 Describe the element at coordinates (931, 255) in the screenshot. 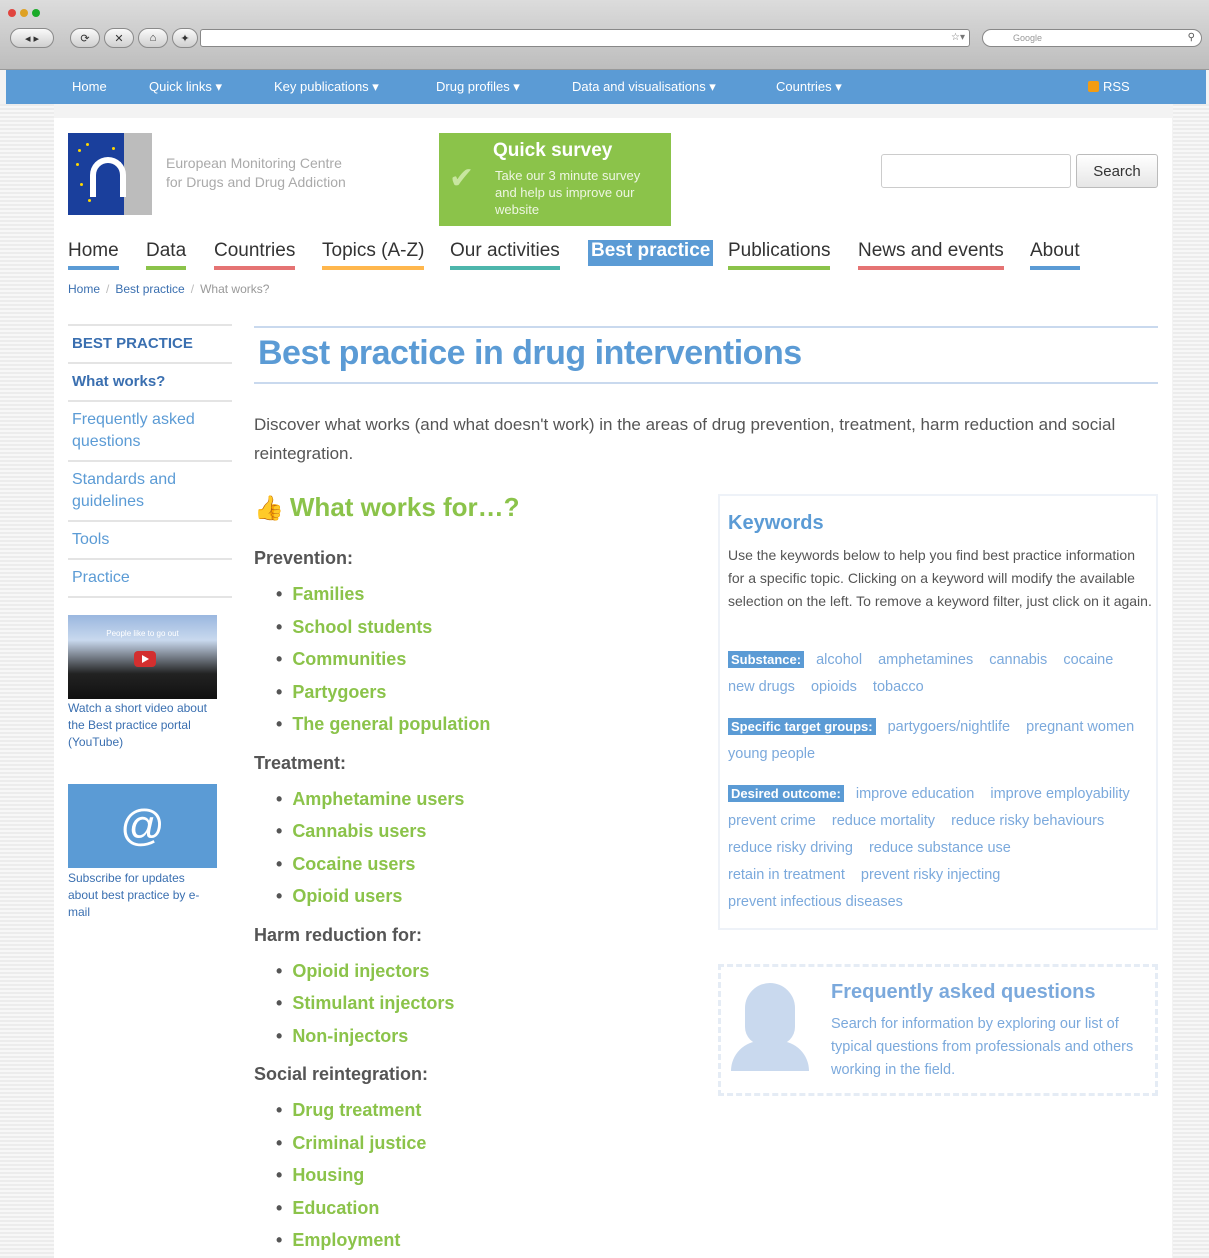

I see `nav-news-events: News and events` at that location.